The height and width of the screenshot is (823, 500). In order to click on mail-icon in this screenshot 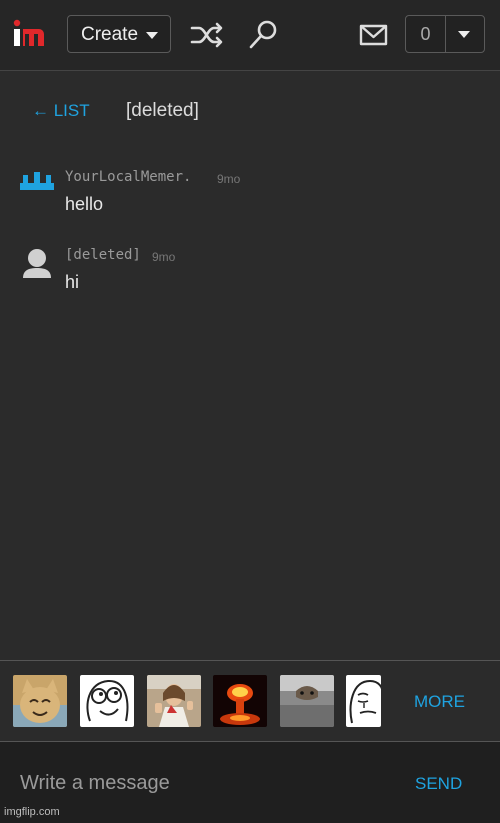, I will do `click(374, 39)`.